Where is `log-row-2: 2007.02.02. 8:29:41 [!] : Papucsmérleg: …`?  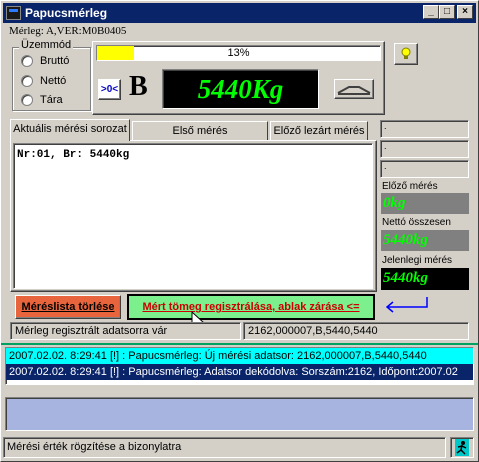
log-row-2: 2007.02.02. 8:29:41 [!] : Papucsmérleg: … is located at coordinates (239, 372).